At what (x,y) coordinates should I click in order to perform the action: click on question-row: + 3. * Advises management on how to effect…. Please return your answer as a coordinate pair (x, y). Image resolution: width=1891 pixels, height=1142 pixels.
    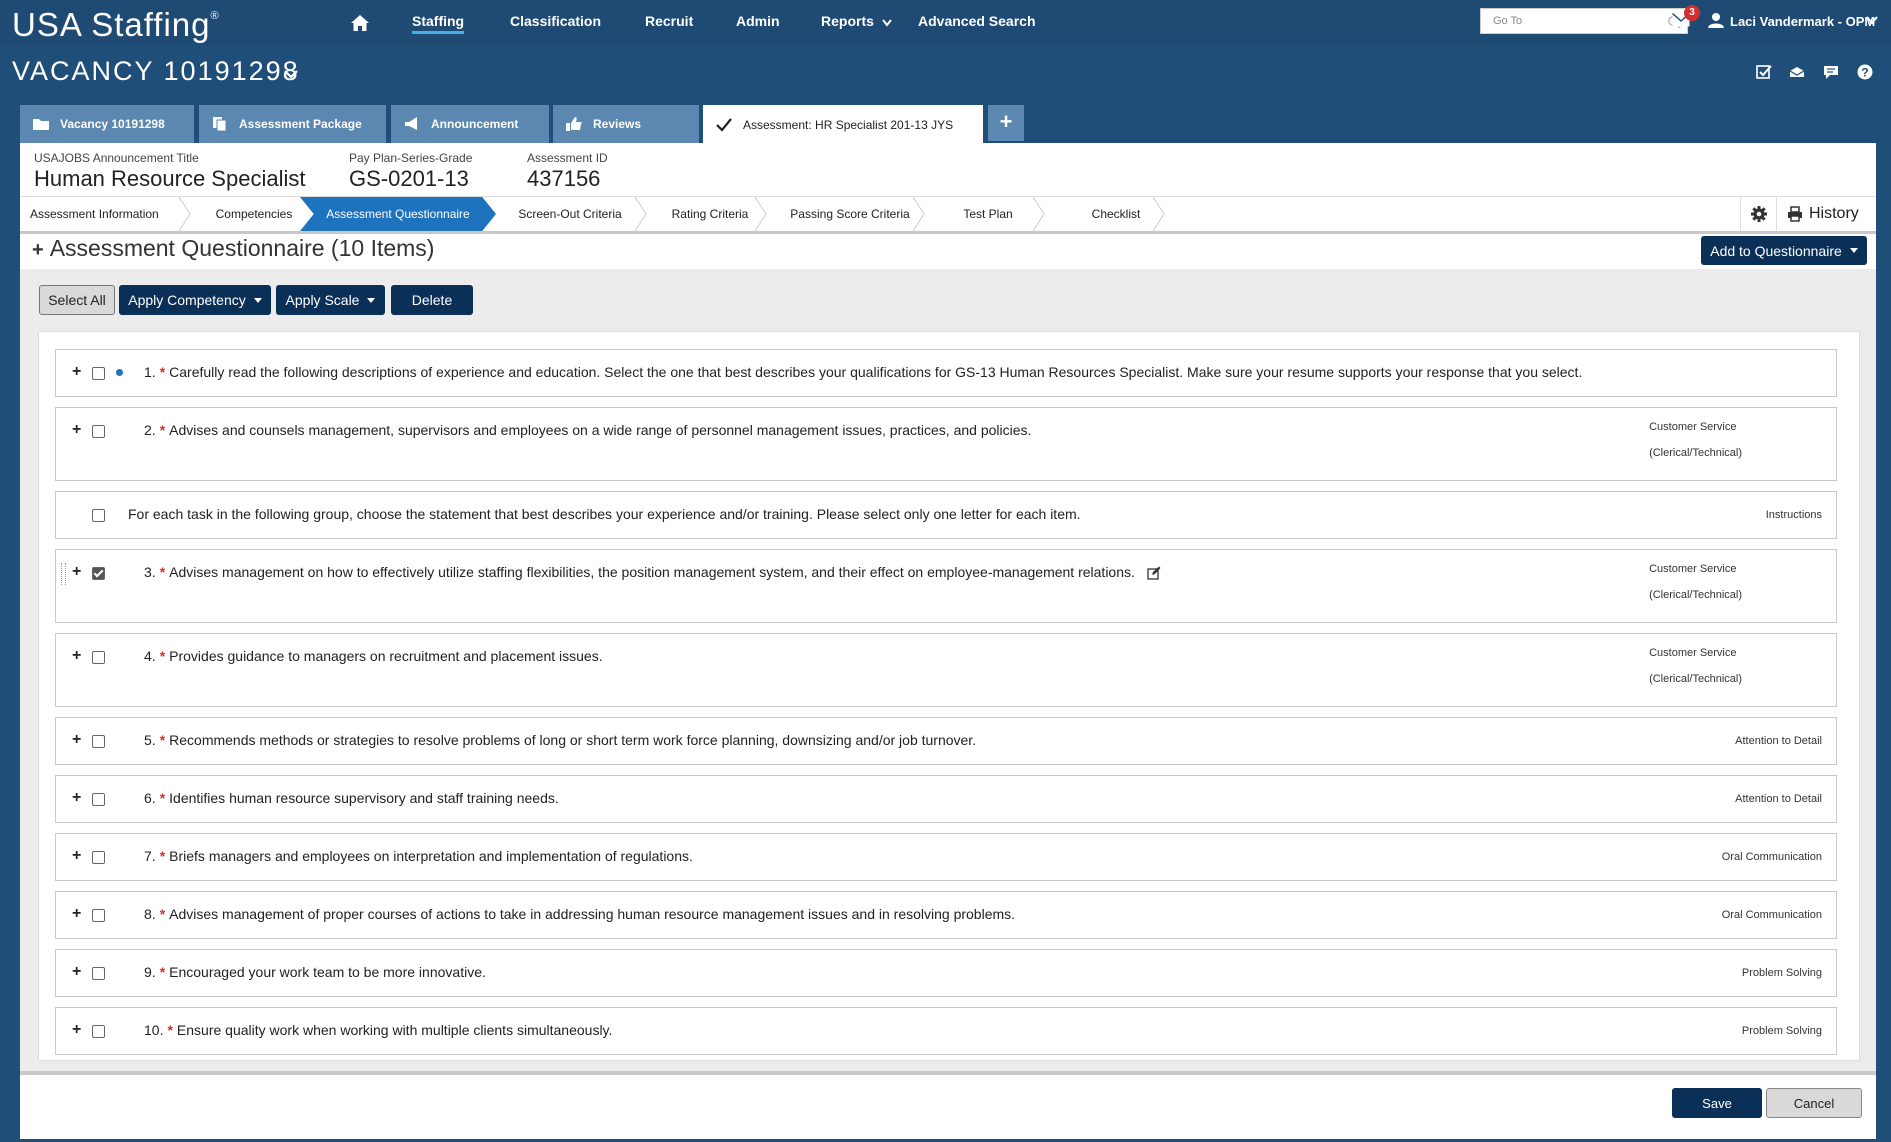
    Looking at the image, I should click on (946, 586).